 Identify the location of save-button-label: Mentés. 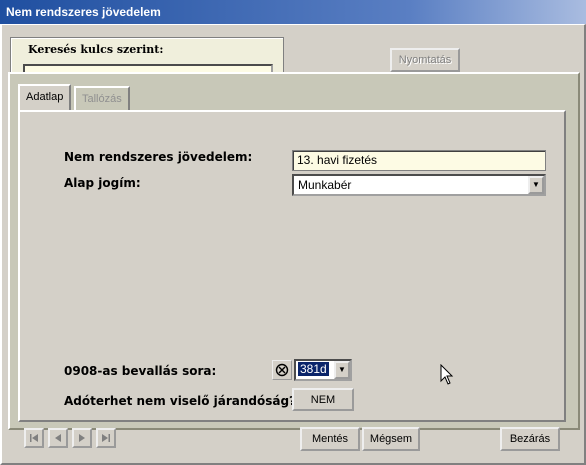
(330, 439).